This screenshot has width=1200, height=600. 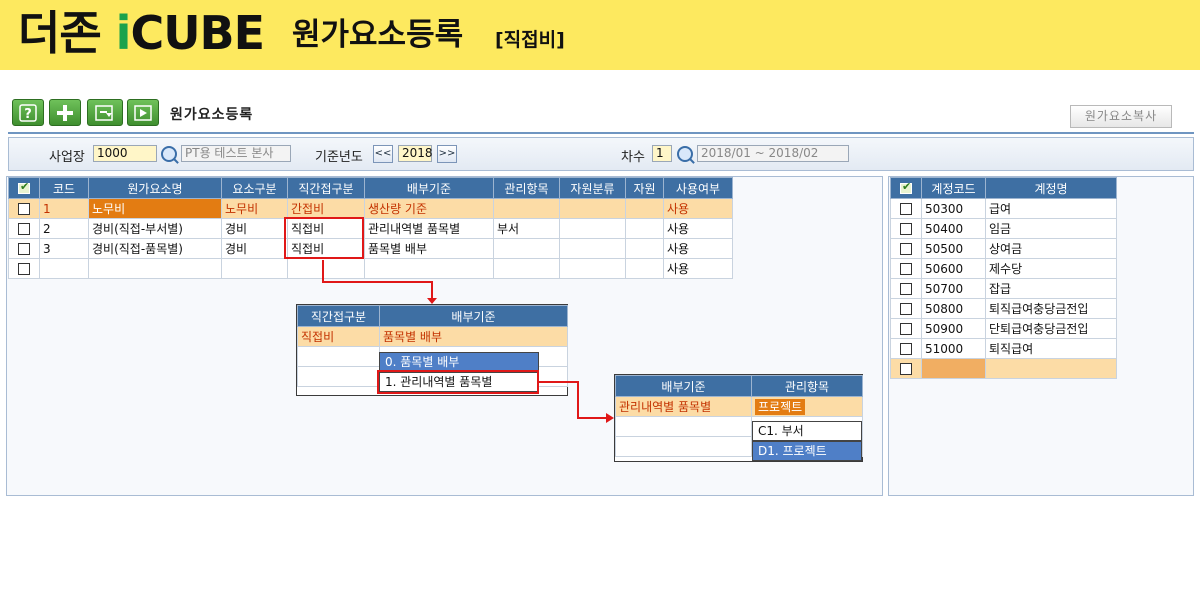 I want to click on cell-account-code: 50300, so click(x=953, y=208).